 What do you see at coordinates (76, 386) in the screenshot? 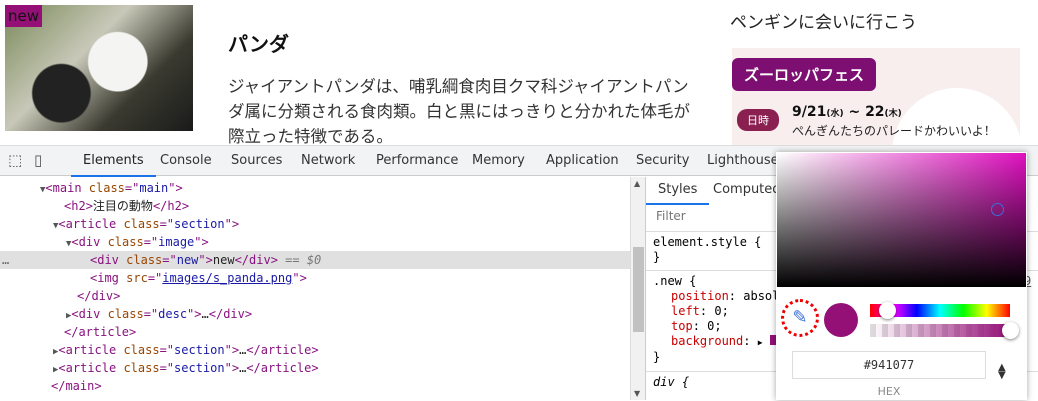
I see `dom-node-text: </main>` at bounding box center [76, 386].